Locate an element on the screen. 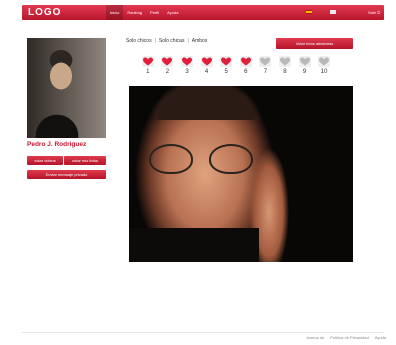 Image resolution: width=396 pixels, height=345 pixels. rating-hearts: 1 2 3 4 5 6 7 8 9 10 is located at coordinates (236, 65).